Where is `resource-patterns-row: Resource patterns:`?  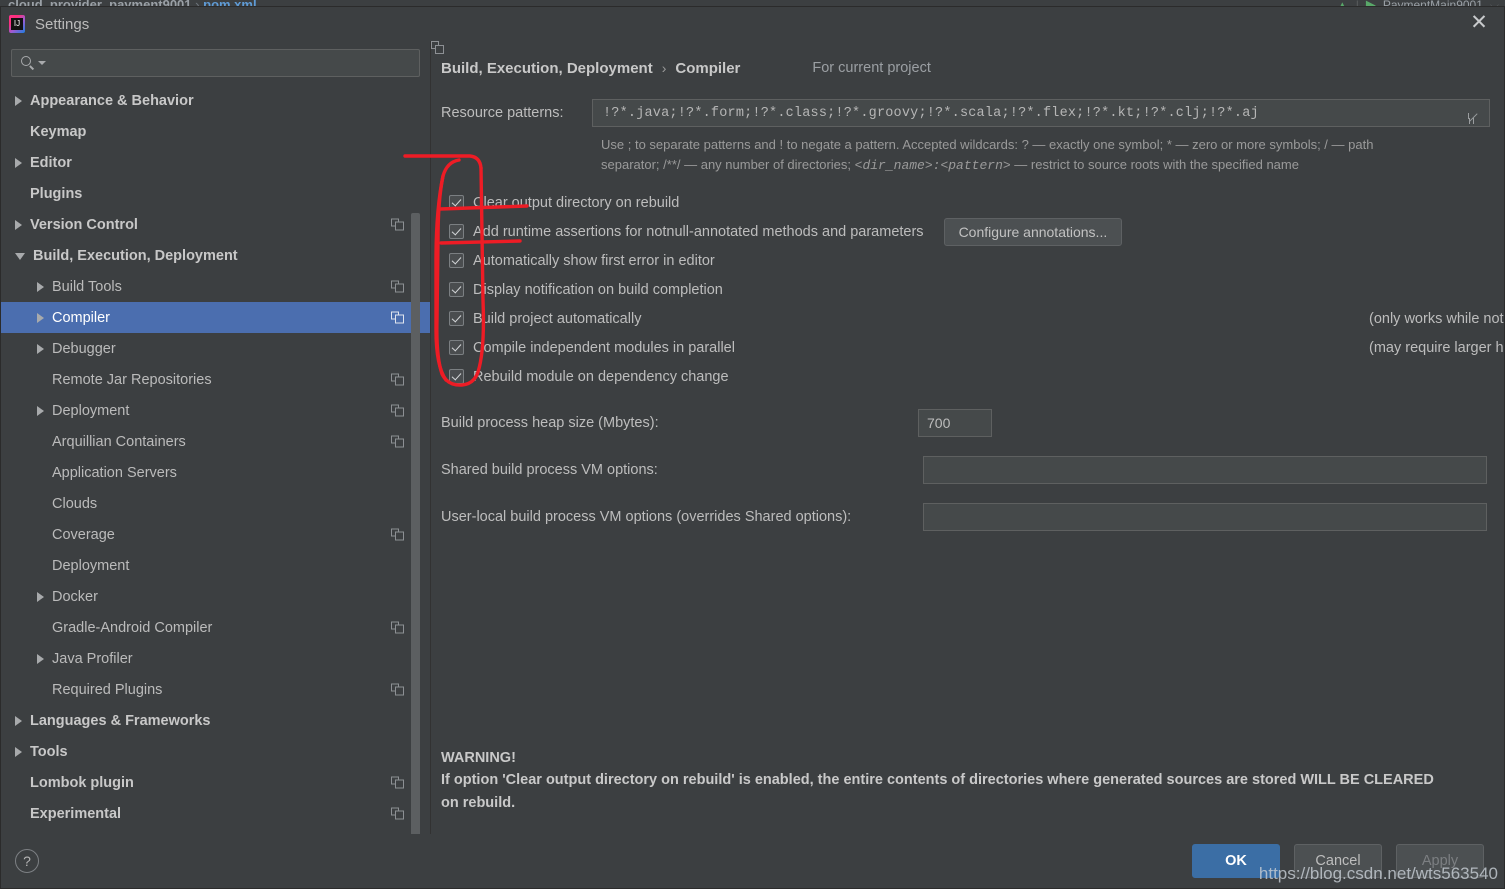
resource-patterns-row: Resource patterns: is located at coordinates (965, 113).